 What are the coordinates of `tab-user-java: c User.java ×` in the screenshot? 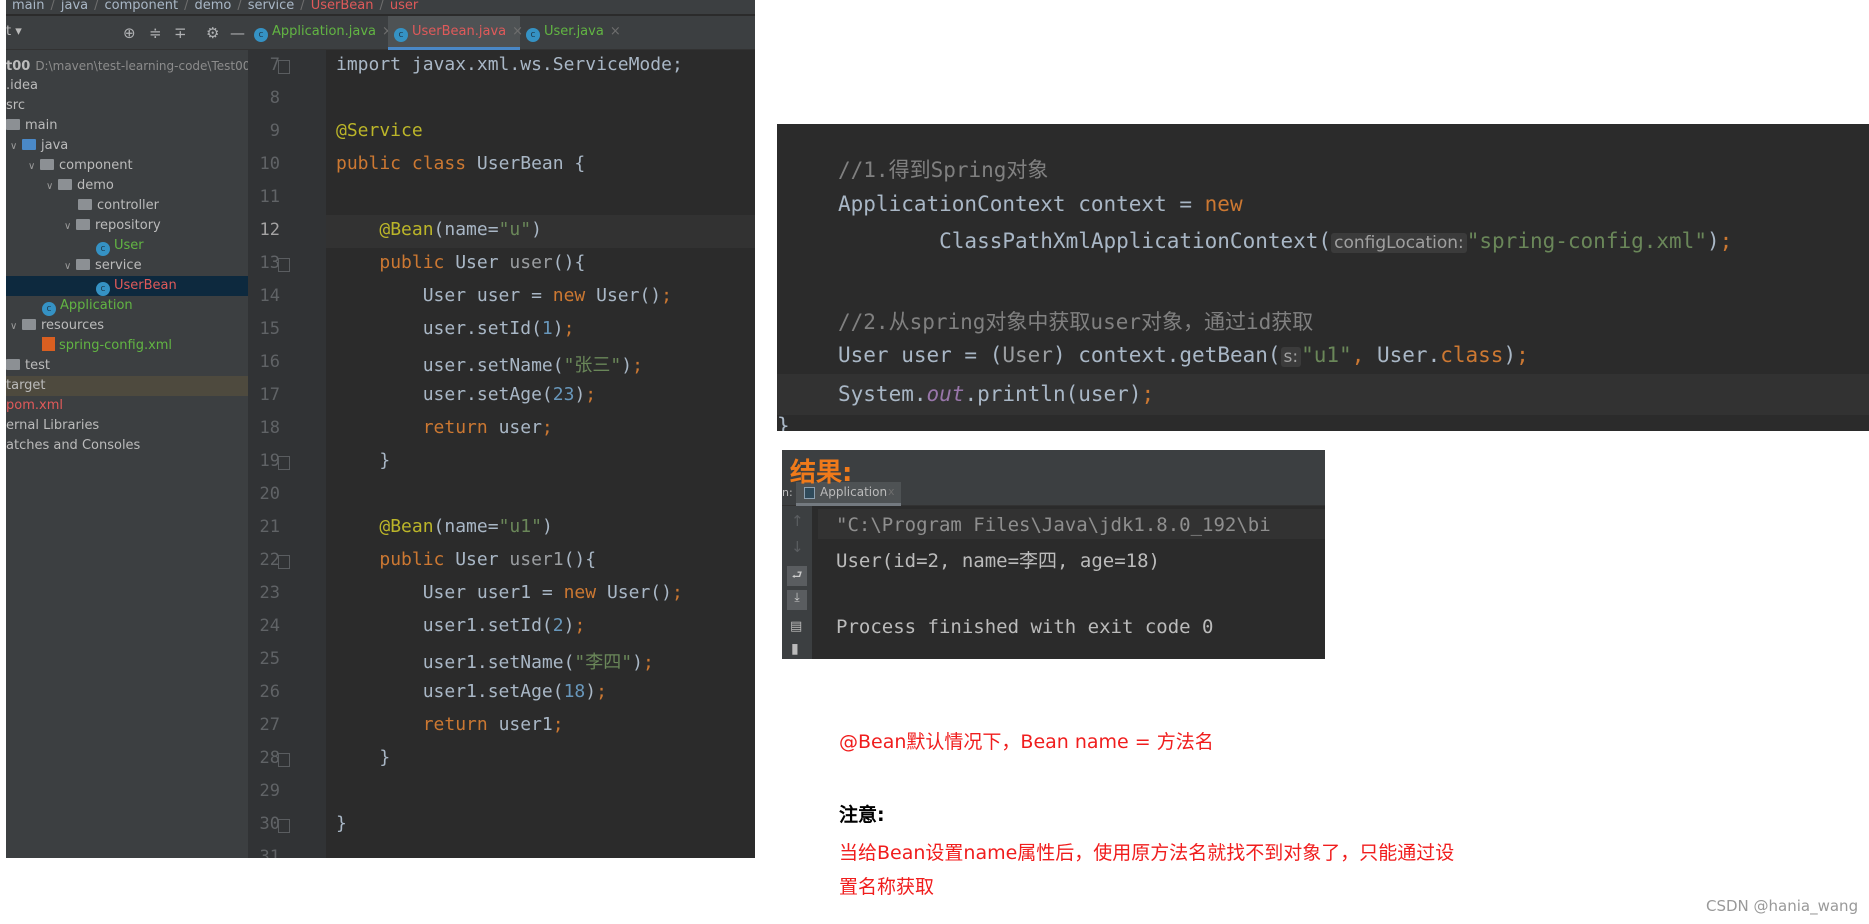 It's located at (575, 33).